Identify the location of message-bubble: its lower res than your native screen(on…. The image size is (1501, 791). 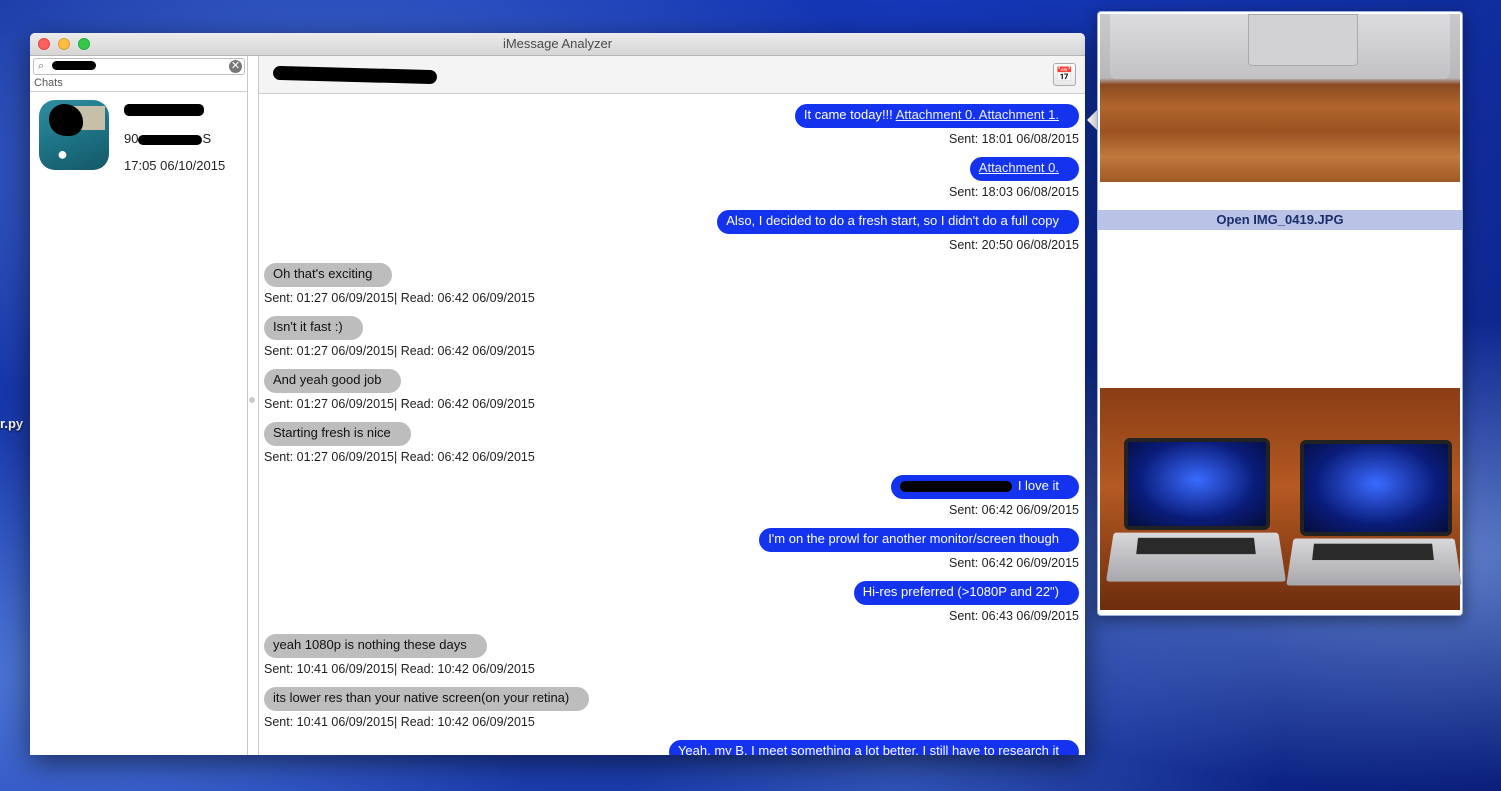
(427, 699).